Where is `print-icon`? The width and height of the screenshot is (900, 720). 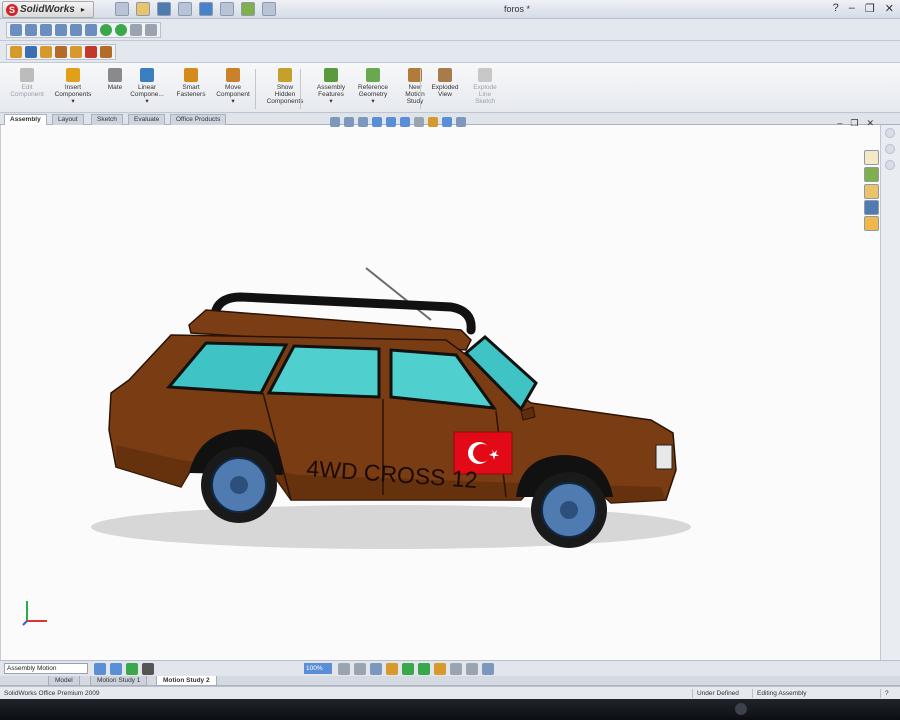
print-icon is located at coordinates (185, 9).